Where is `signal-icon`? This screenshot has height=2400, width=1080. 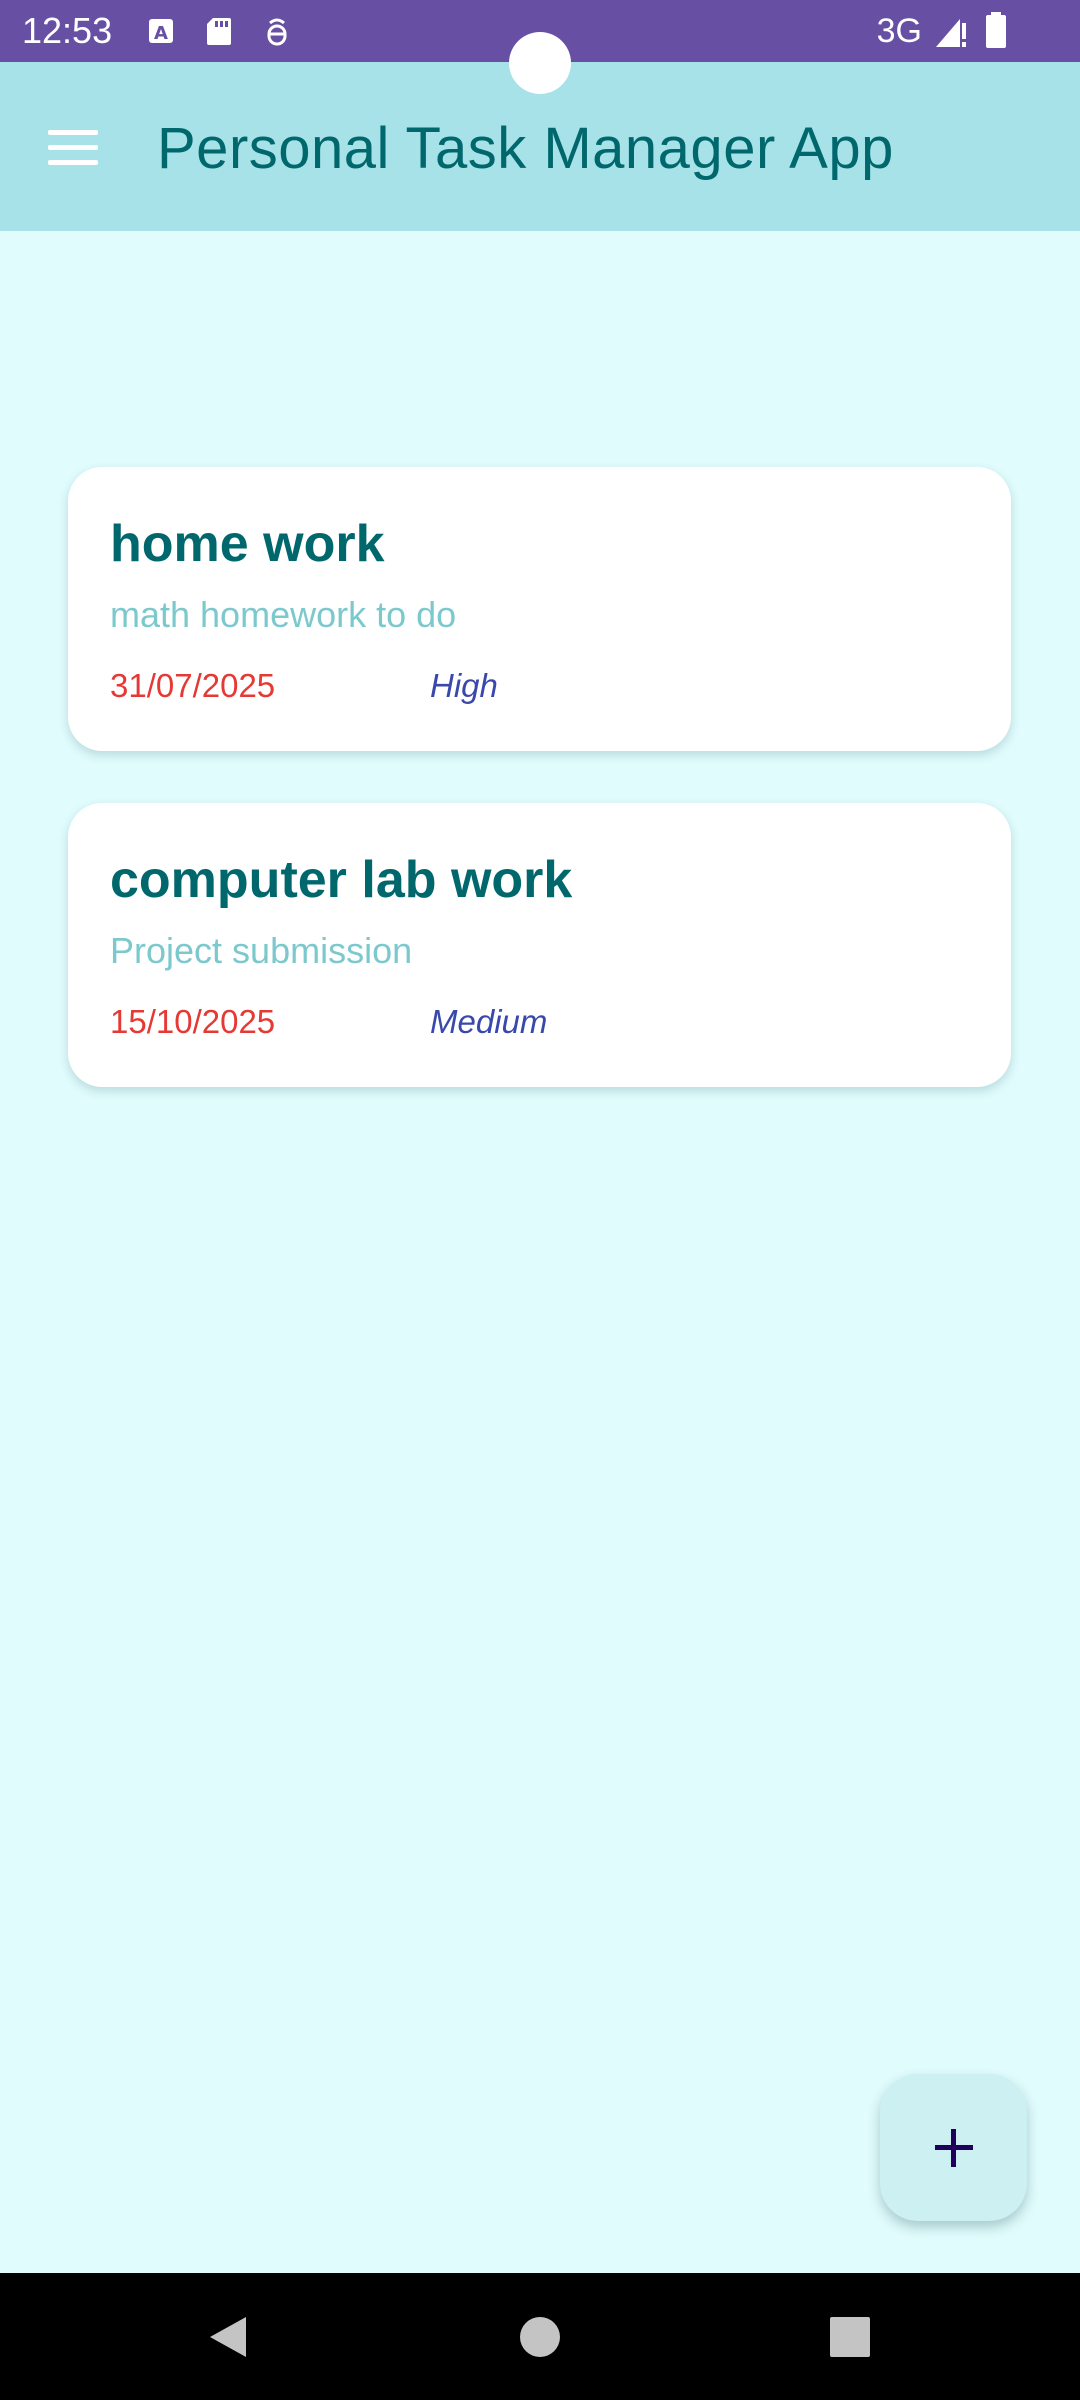 signal-icon is located at coordinates (951, 31).